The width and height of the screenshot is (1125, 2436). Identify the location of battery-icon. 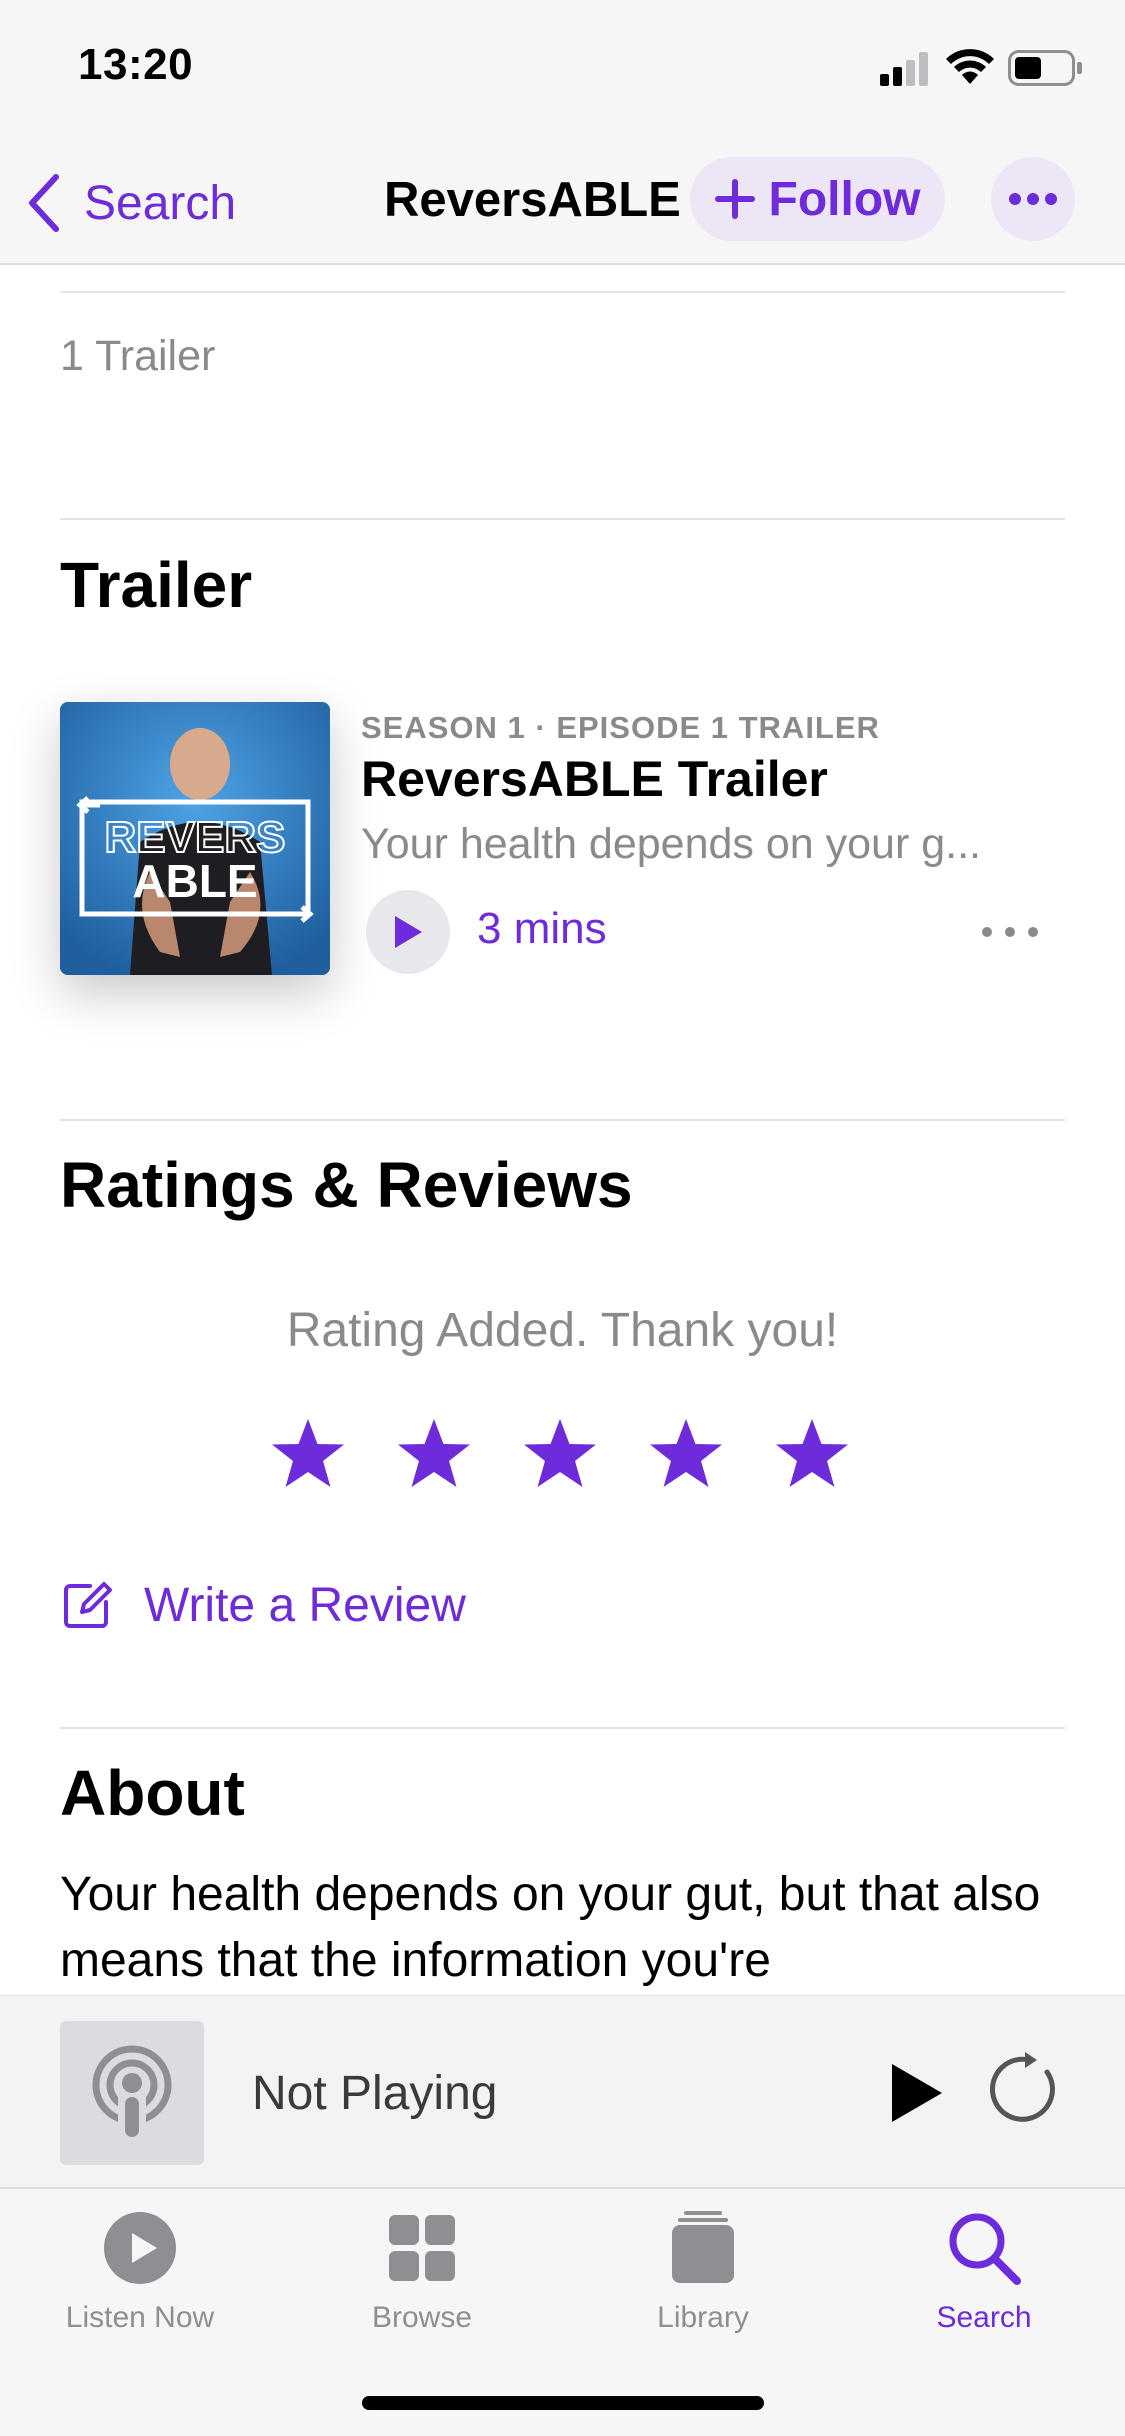
(1045, 68).